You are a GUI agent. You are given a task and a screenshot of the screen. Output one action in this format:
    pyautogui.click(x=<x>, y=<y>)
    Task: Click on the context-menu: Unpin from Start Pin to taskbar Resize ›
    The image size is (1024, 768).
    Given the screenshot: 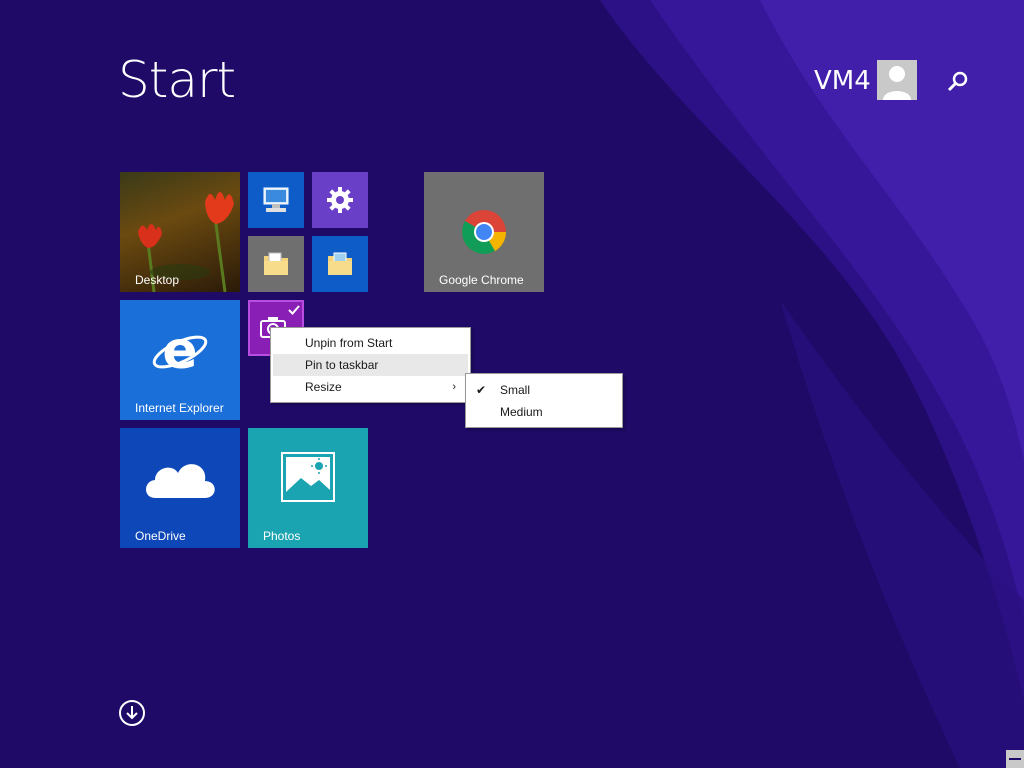 What is the action you would take?
    pyautogui.click(x=370, y=365)
    